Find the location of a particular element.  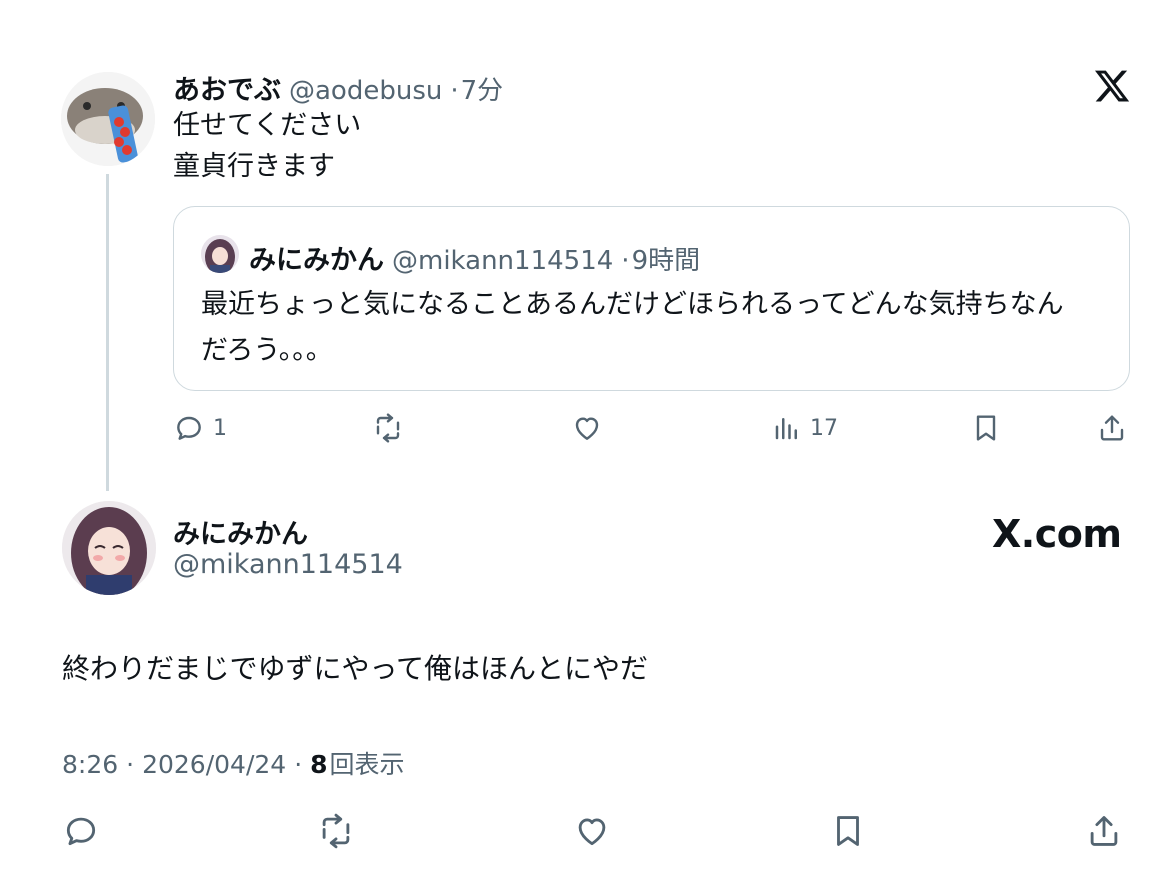

reply-bookmark-button is located at coordinates (986, 428).